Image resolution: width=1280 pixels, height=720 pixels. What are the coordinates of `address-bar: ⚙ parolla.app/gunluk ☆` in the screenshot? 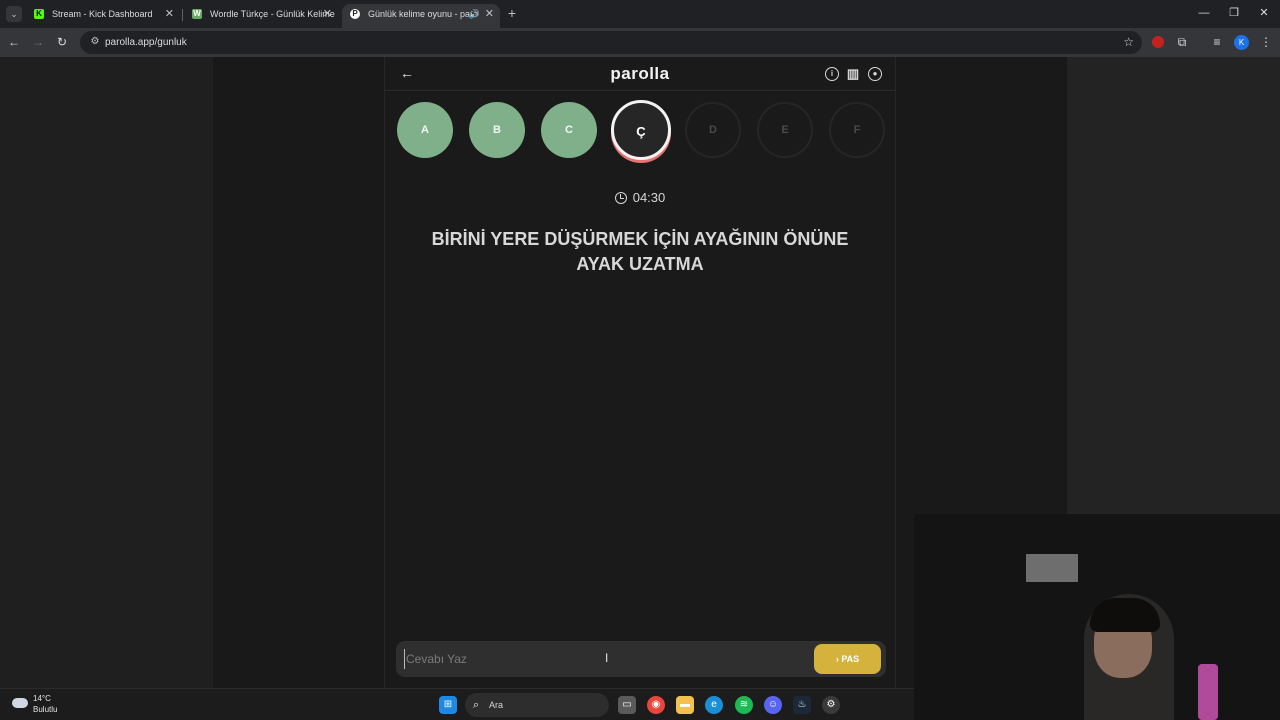 It's located at (611, 42).